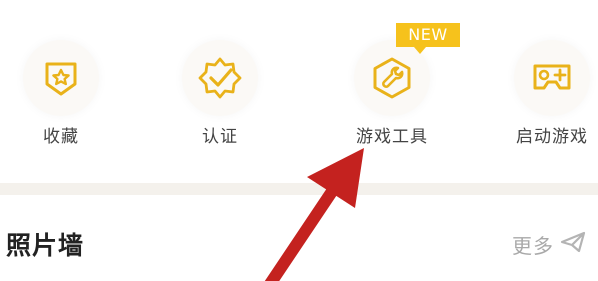 The image size is (598, 281). What do you see at coordinates (61, 137) in the screenshot?
I see `favorites-label: 收藏` at bounding box center [61, 137].